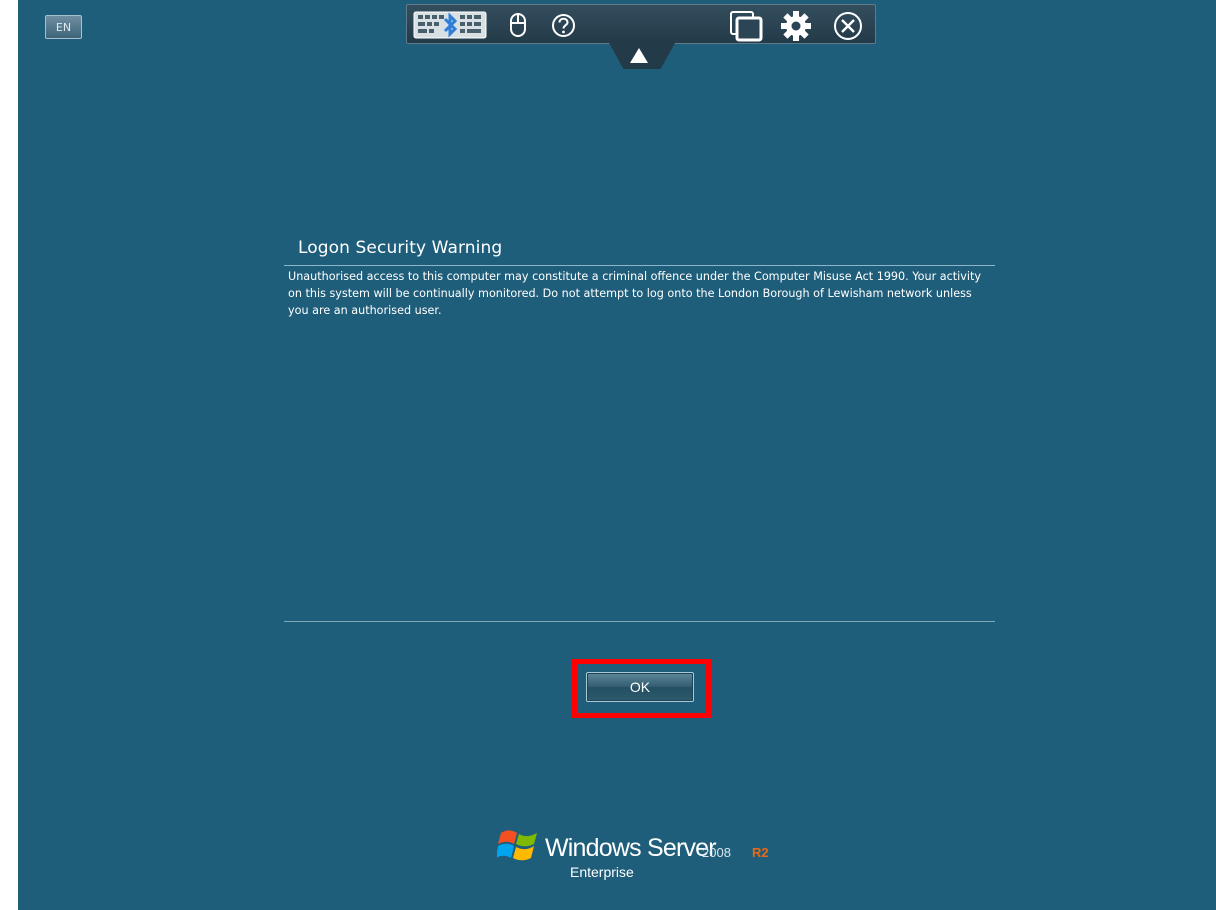  Describe the element at coordinates (639, 55) in the screenshot. I see `arrow-up-icon` at that location.